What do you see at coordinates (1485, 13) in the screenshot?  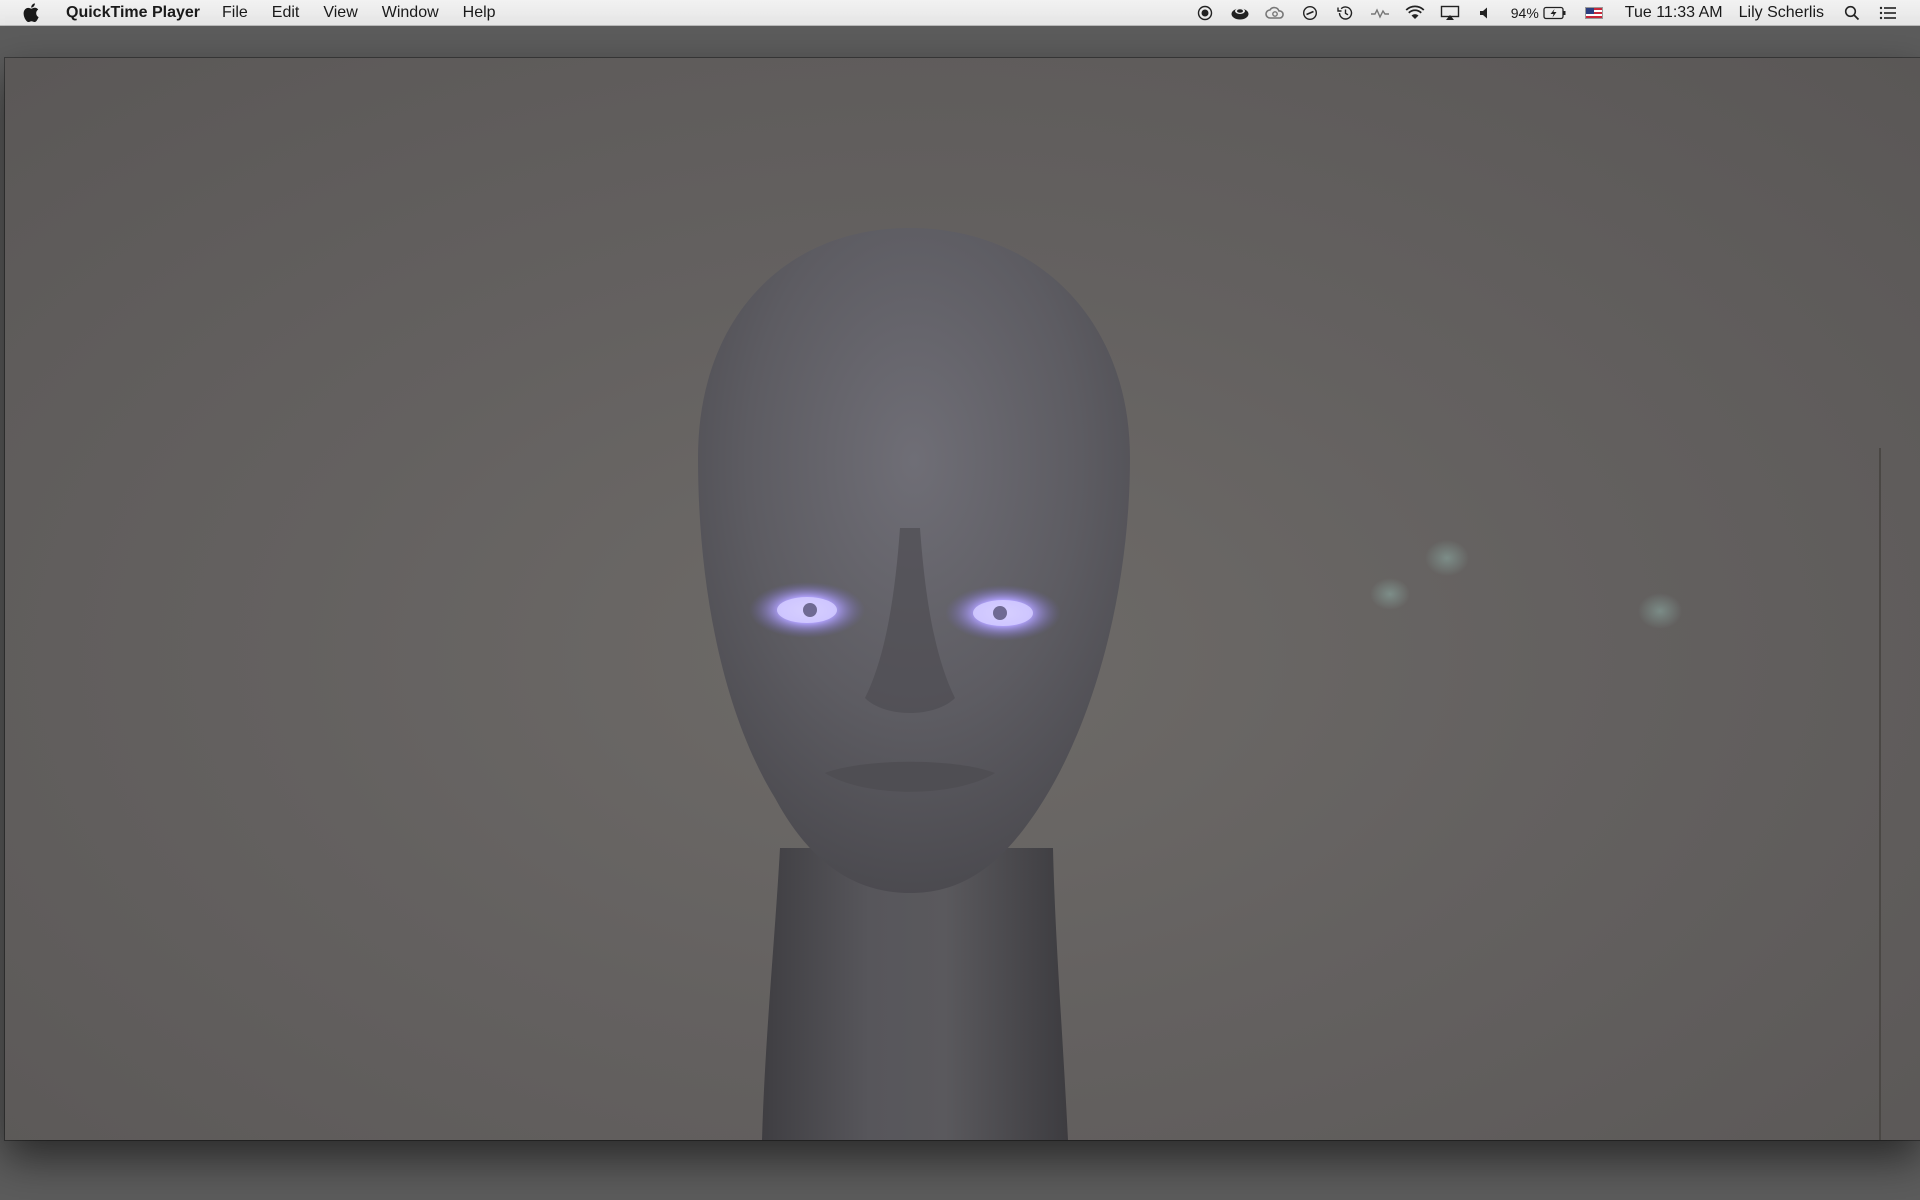 I see `volume-icon` at bounding box center [1485, 13].